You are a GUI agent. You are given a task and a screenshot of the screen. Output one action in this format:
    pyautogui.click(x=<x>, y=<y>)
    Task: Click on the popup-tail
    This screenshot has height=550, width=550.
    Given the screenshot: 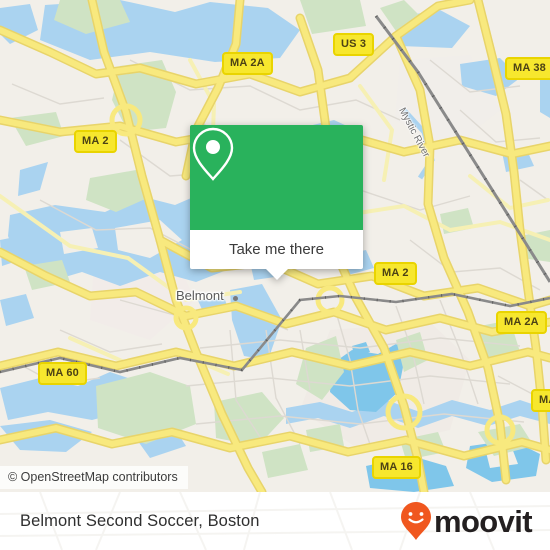 What is the action you would take?
    pyautogui.click(x=276, y=274)
    